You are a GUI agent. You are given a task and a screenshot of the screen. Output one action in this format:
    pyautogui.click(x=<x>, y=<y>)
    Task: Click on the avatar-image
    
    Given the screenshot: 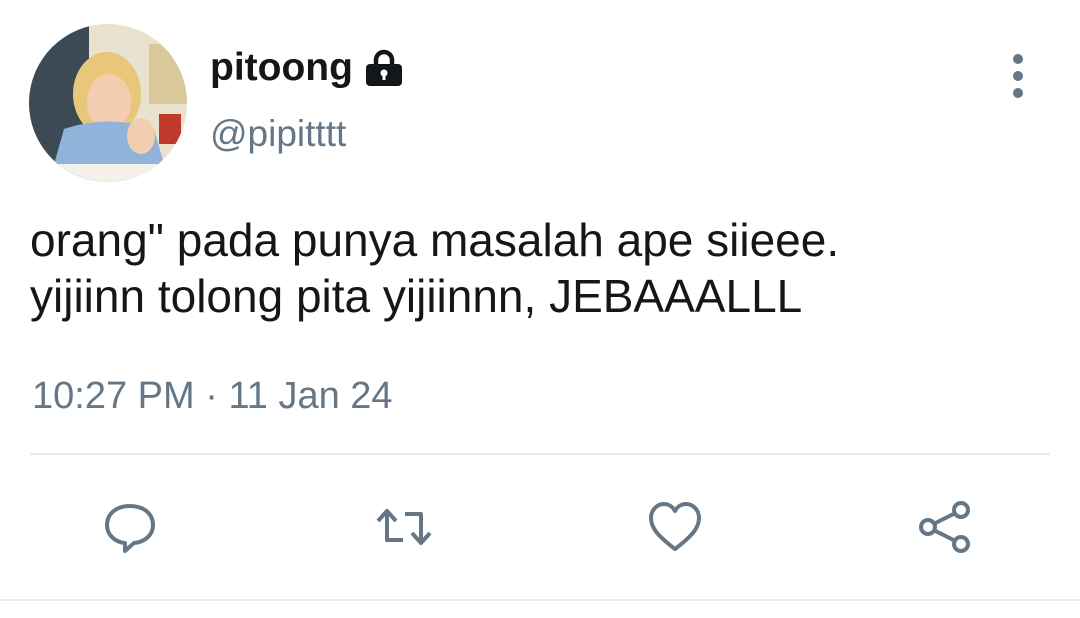 What is the action you would take?
    pyautogui.click(x=108, y=103)
    